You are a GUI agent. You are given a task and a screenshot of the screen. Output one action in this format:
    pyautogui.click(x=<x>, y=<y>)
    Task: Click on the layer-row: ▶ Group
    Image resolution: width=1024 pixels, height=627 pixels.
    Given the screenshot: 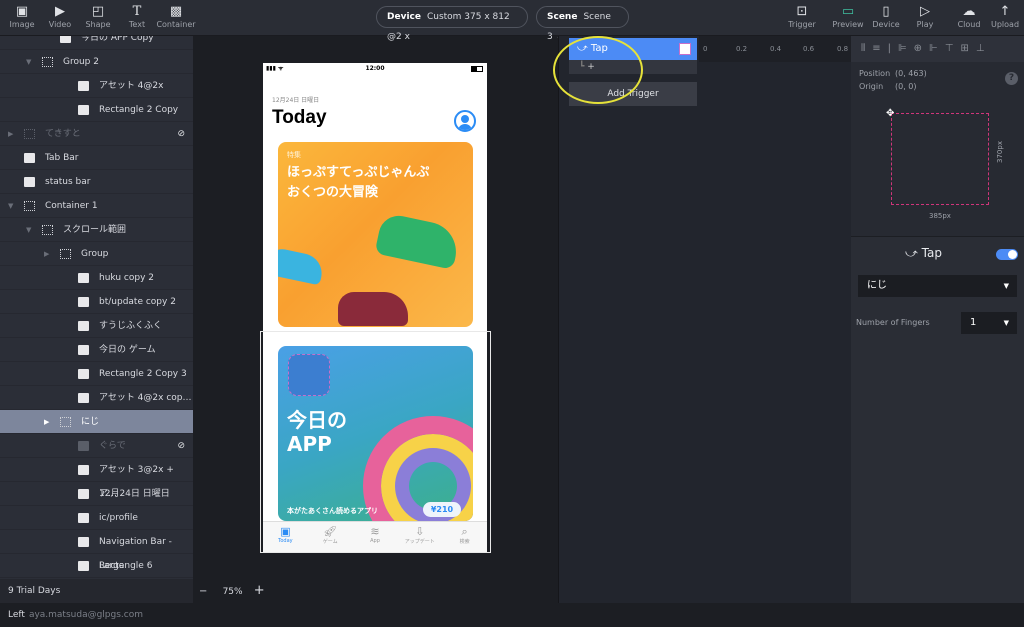 What is the action you would take?
    pyautogui.click(x=96, y=254)
    